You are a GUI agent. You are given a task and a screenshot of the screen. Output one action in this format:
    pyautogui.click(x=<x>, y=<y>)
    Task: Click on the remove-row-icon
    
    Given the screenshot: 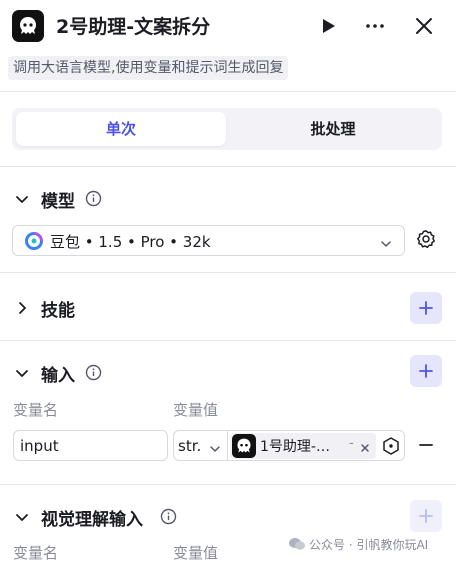 What is the action you would take?
    pyautogui.click(x=426, y=445)
    